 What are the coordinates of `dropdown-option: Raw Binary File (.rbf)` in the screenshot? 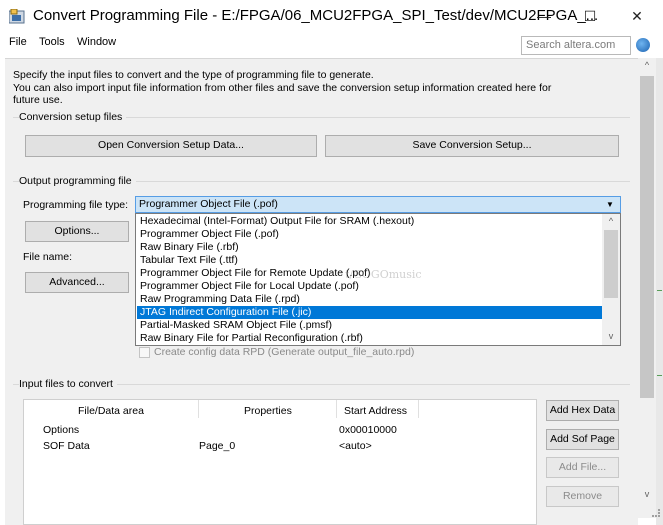 It's located at (189, 247).